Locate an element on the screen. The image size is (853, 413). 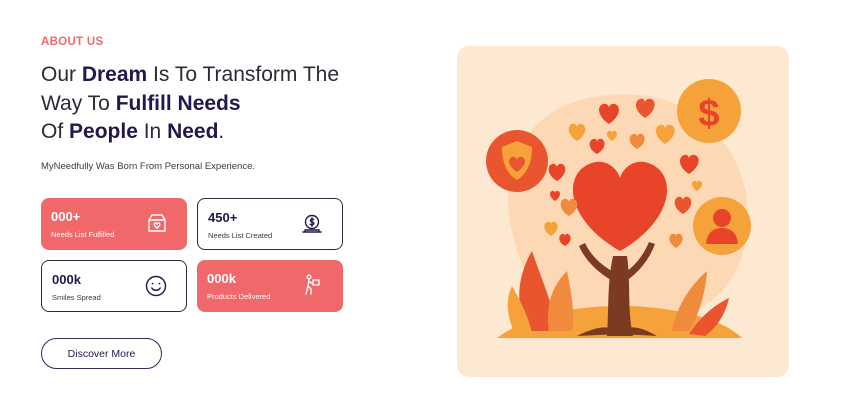
stat-label: Needs List Created is located at coordinates (240, 235).